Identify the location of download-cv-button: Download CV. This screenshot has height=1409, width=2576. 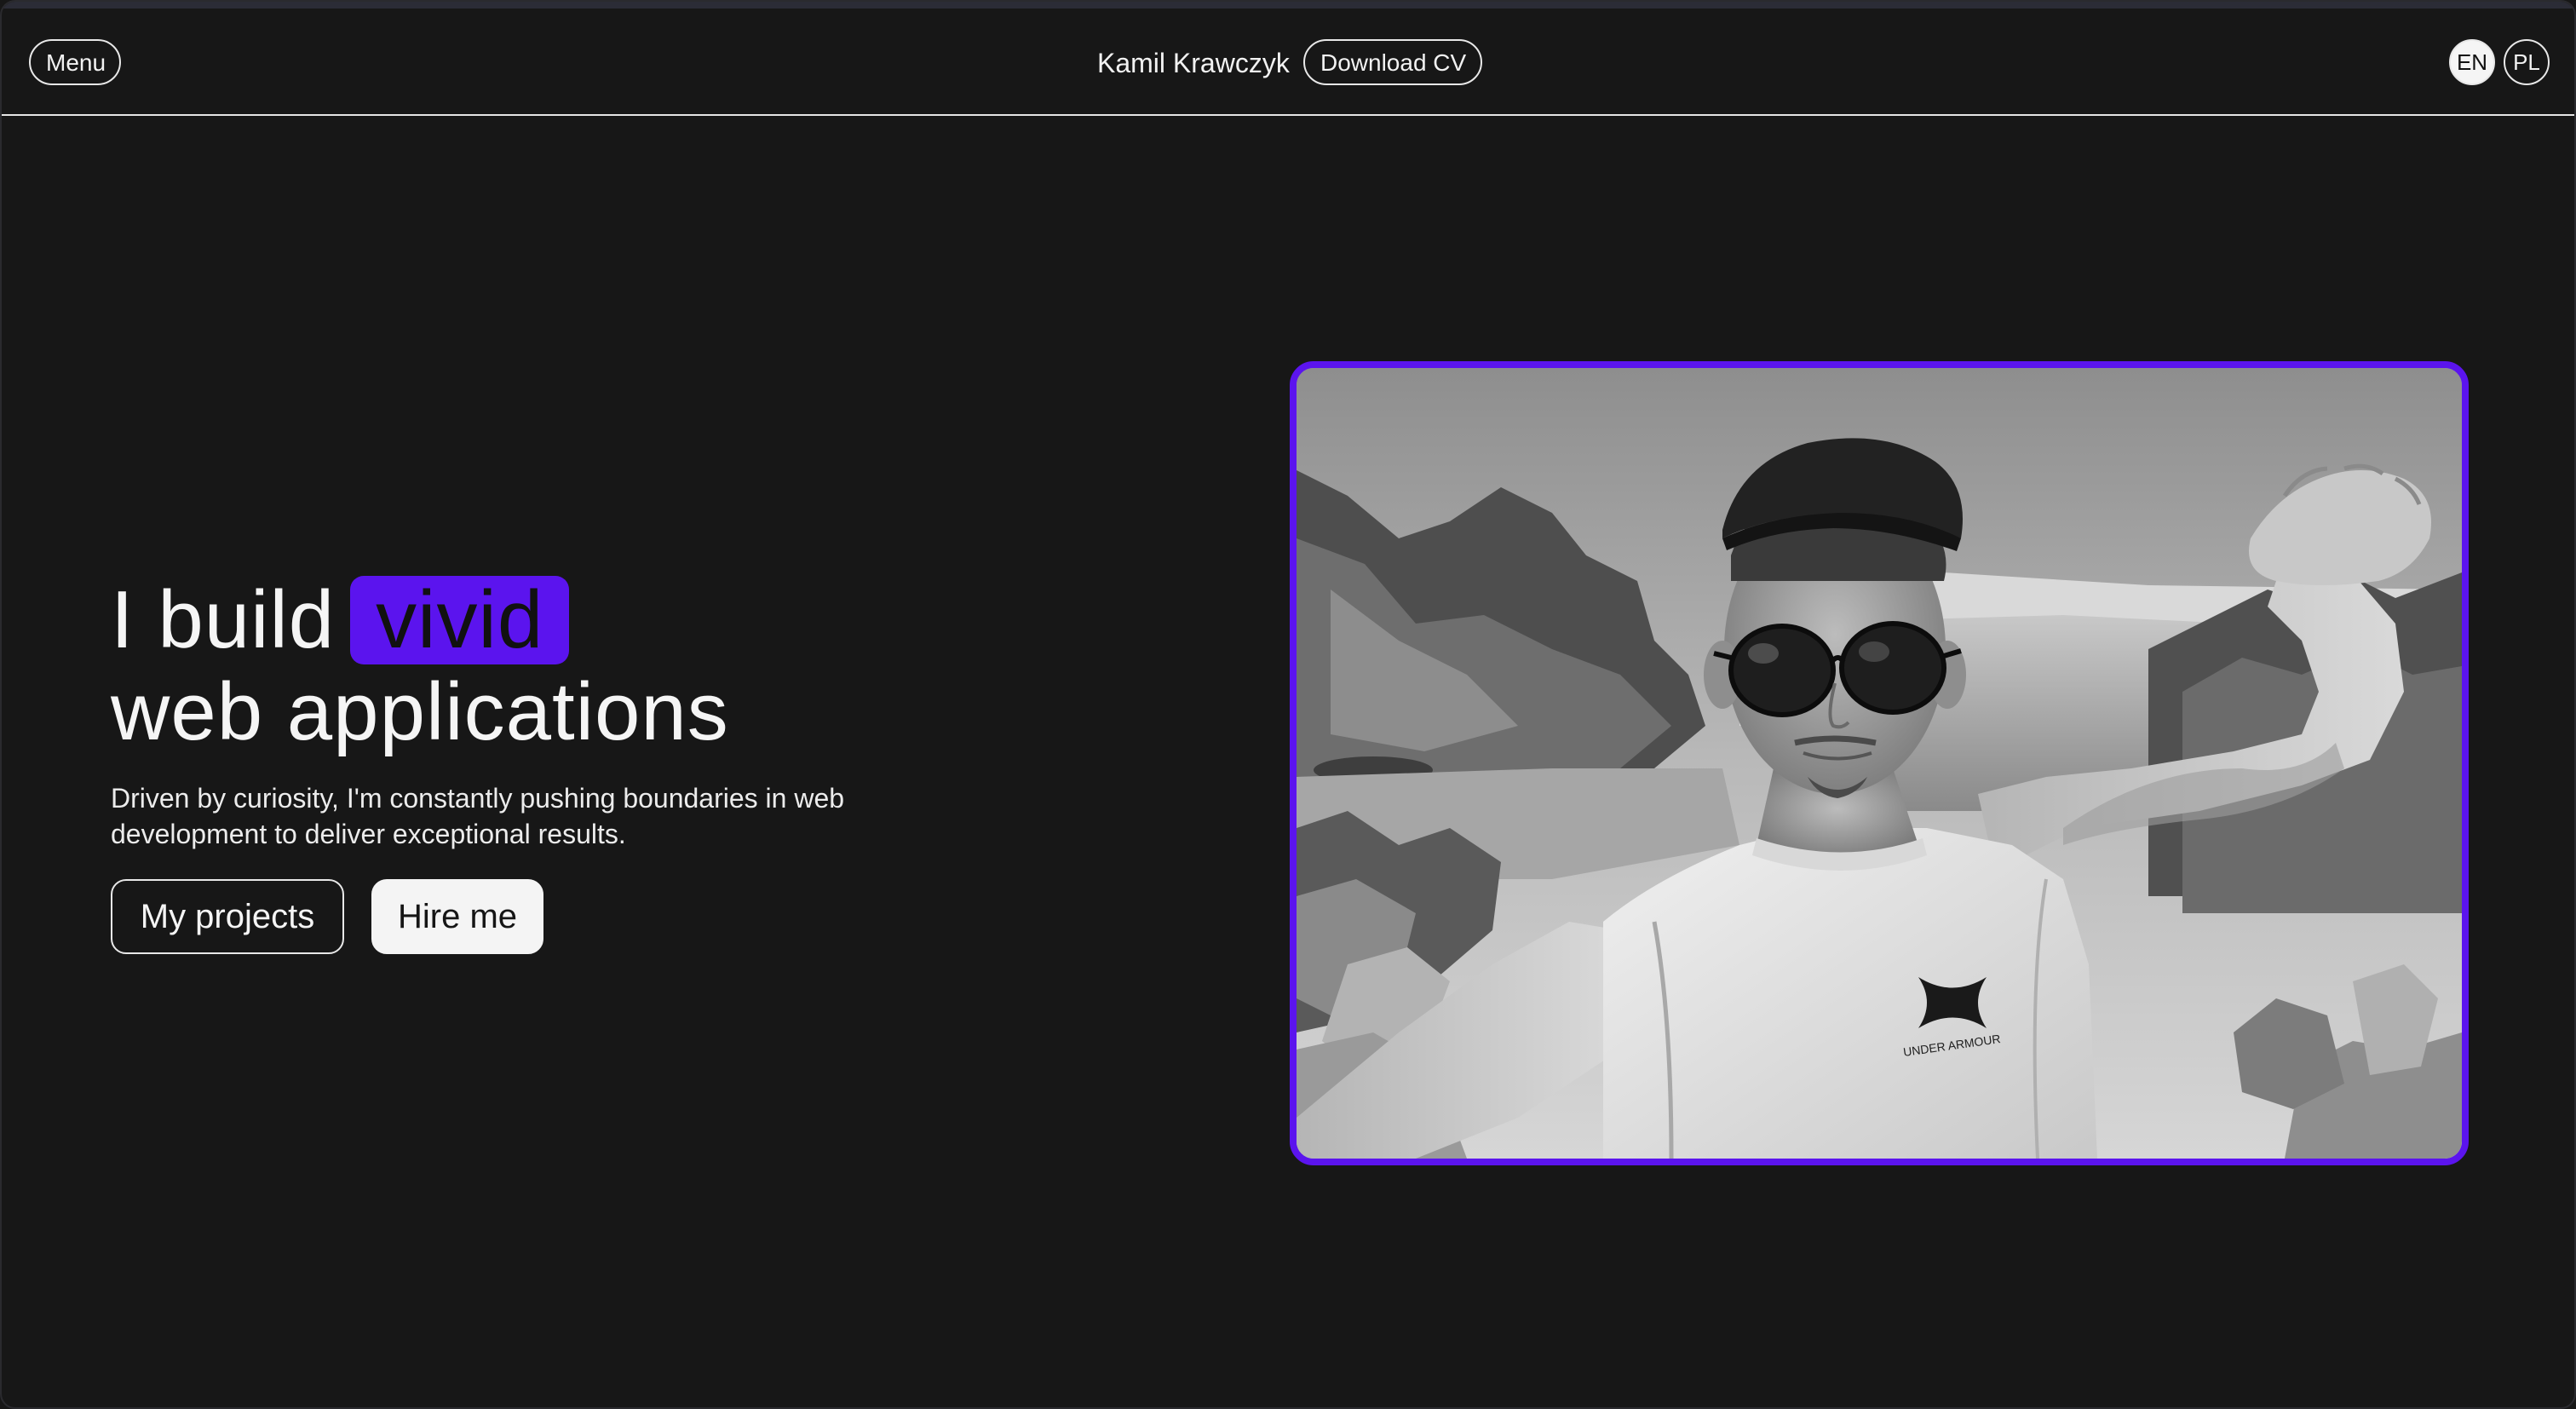
(1393, 62).